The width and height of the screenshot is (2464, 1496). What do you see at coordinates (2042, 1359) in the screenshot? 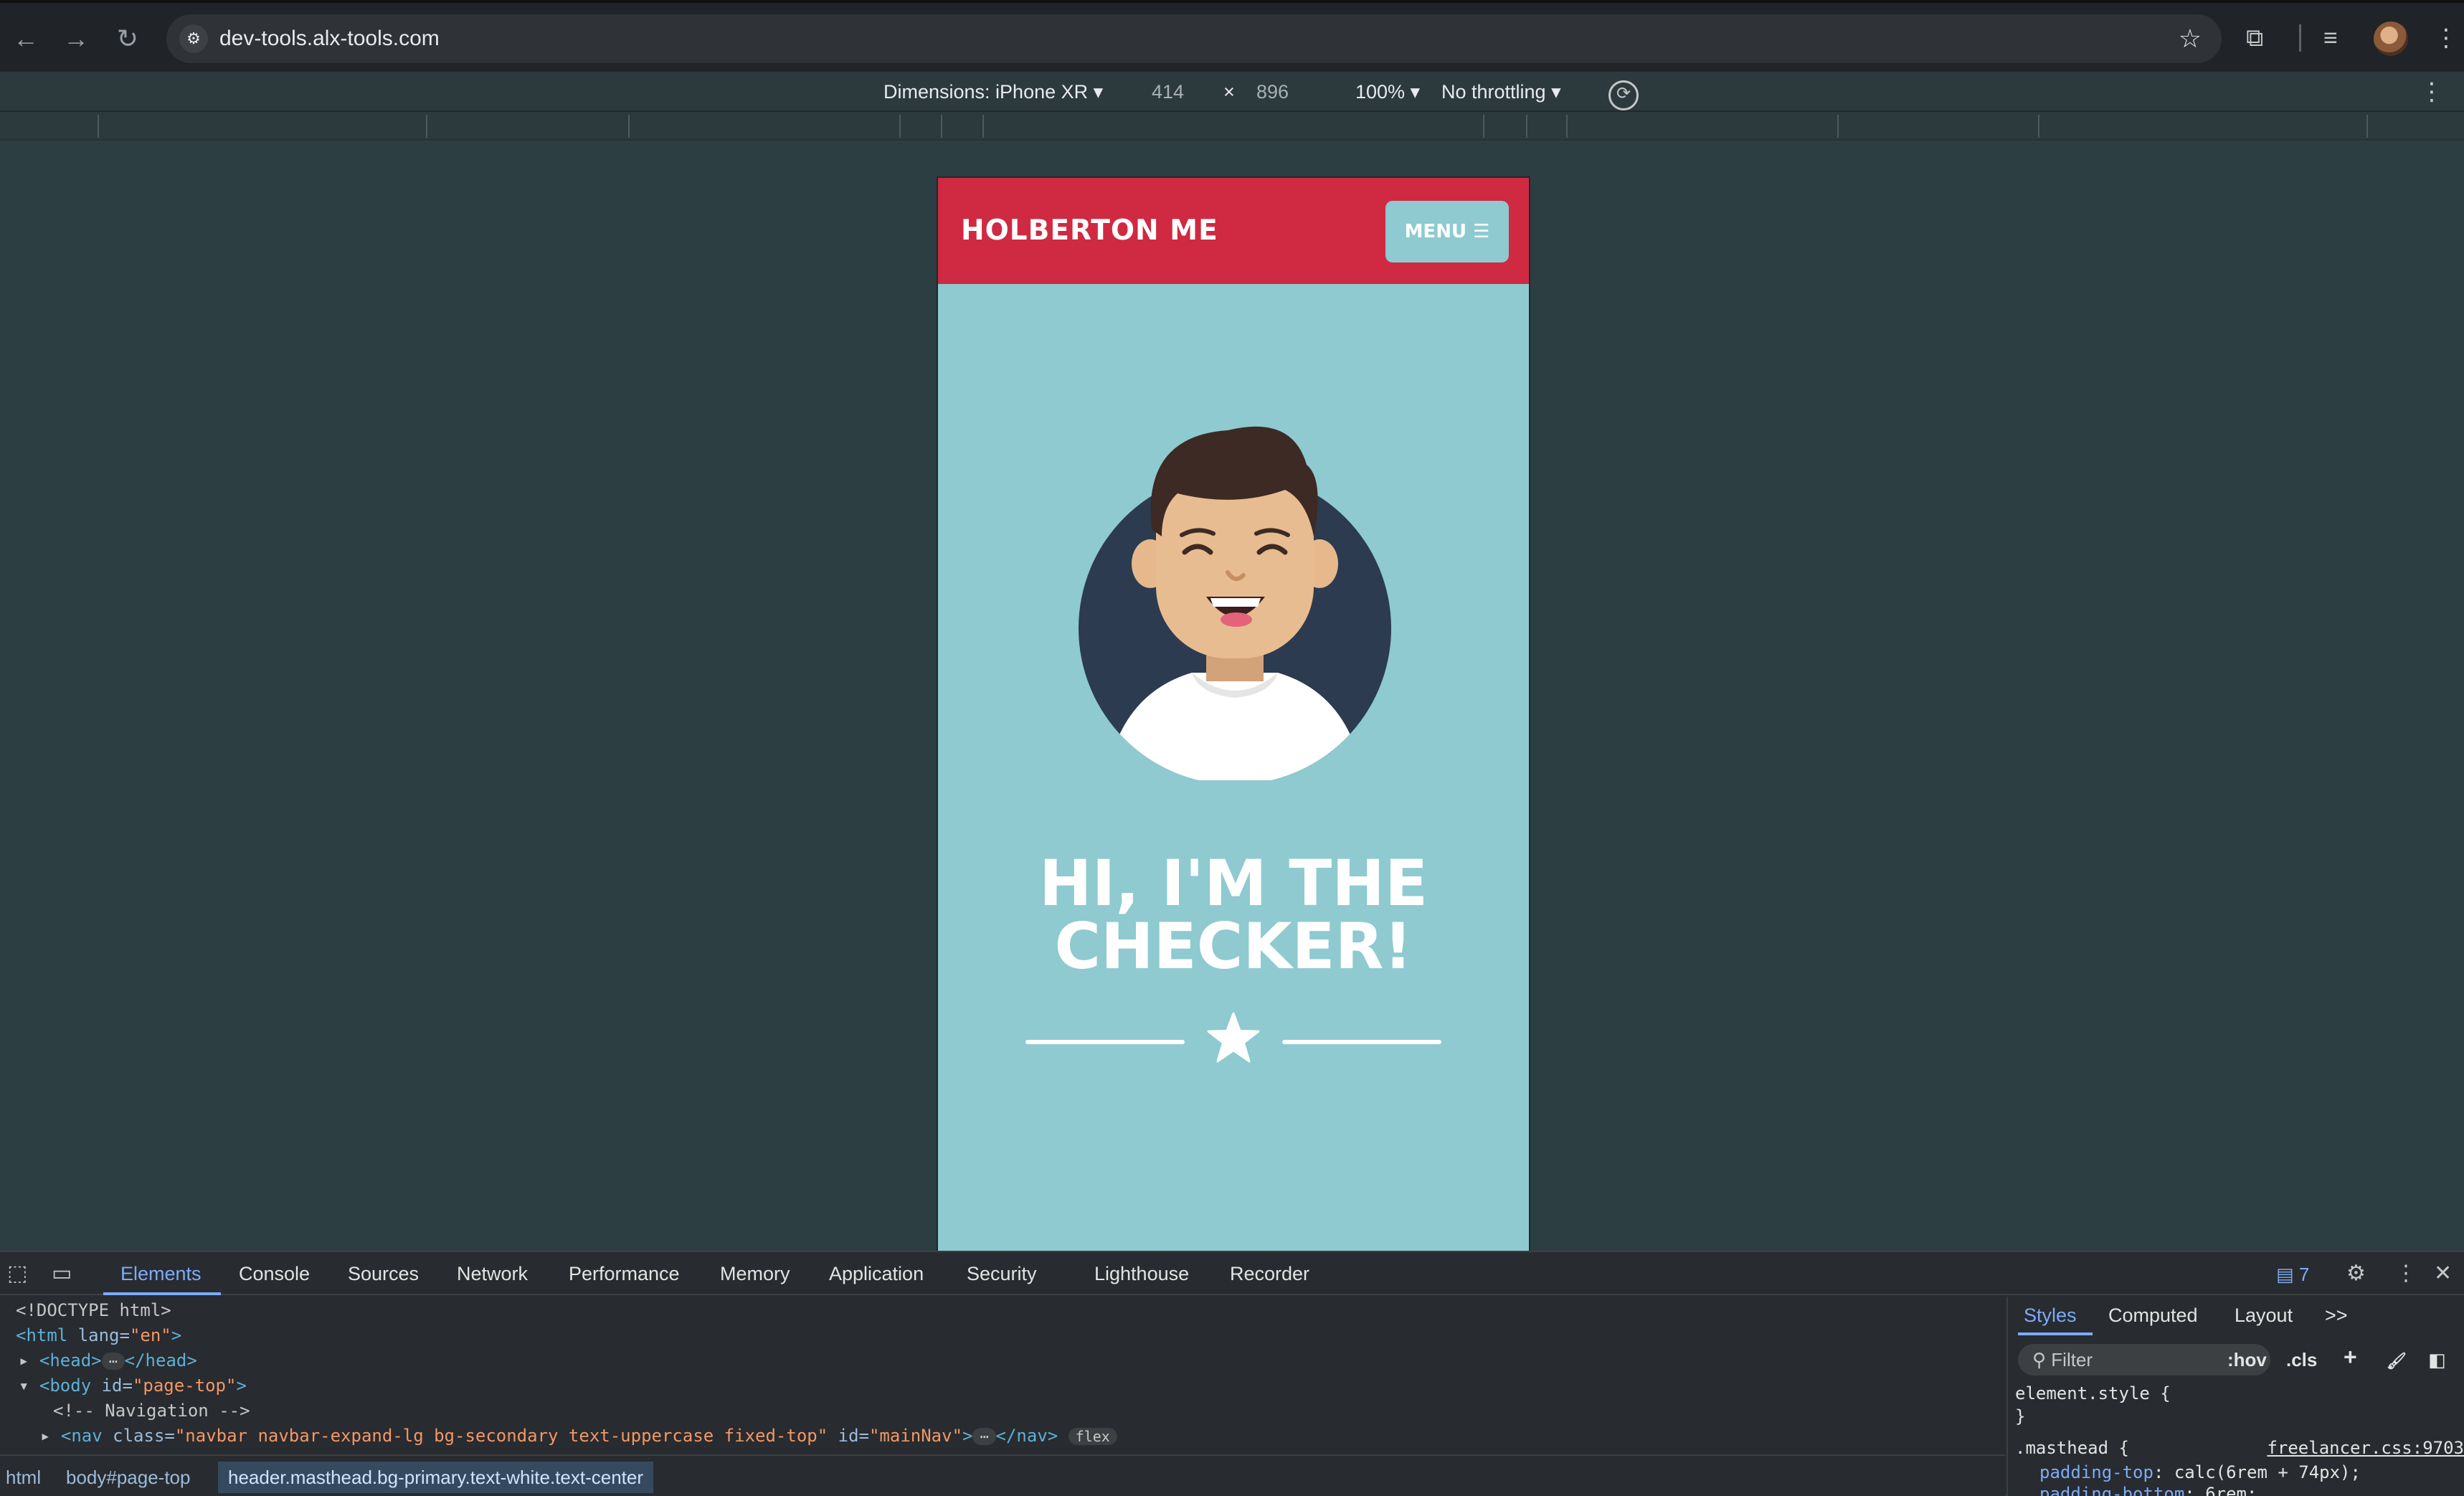
I see `filter-icon: ⚲` at bounding box center [2042, 1359].